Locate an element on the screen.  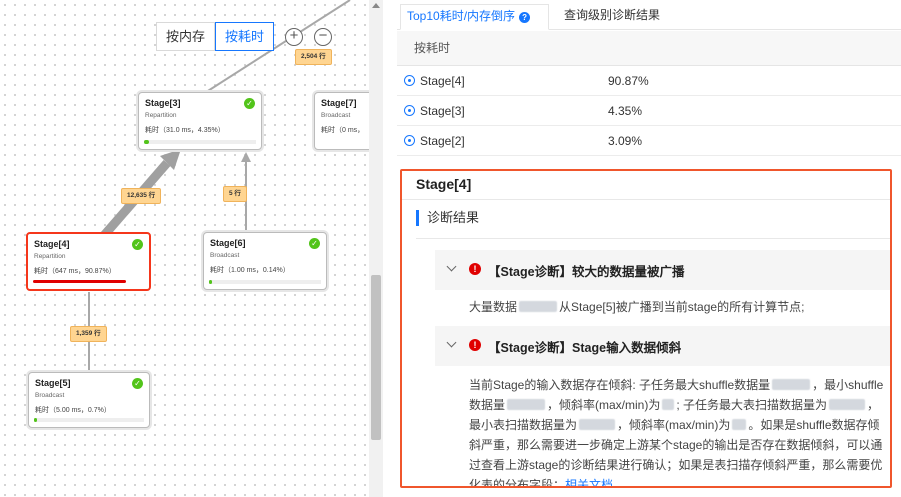
row-stage: Stage[4] is located at coordinates (442, 81).